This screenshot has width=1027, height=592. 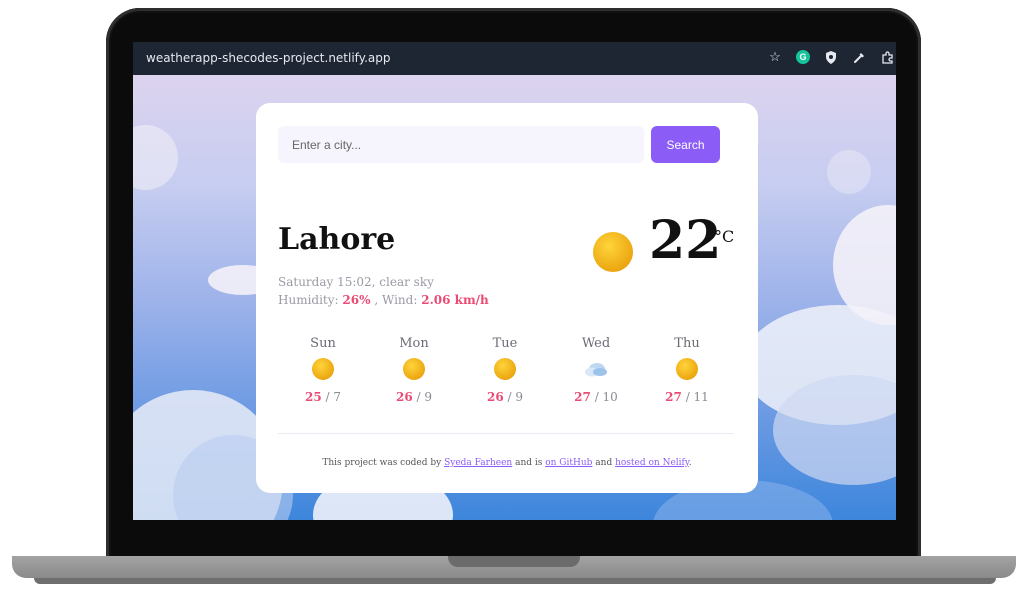 What do you see at coordinates (382, 463) in the screenshot?
I see `footer-prefix: This project was coded by` at bounding box center [382, 463].